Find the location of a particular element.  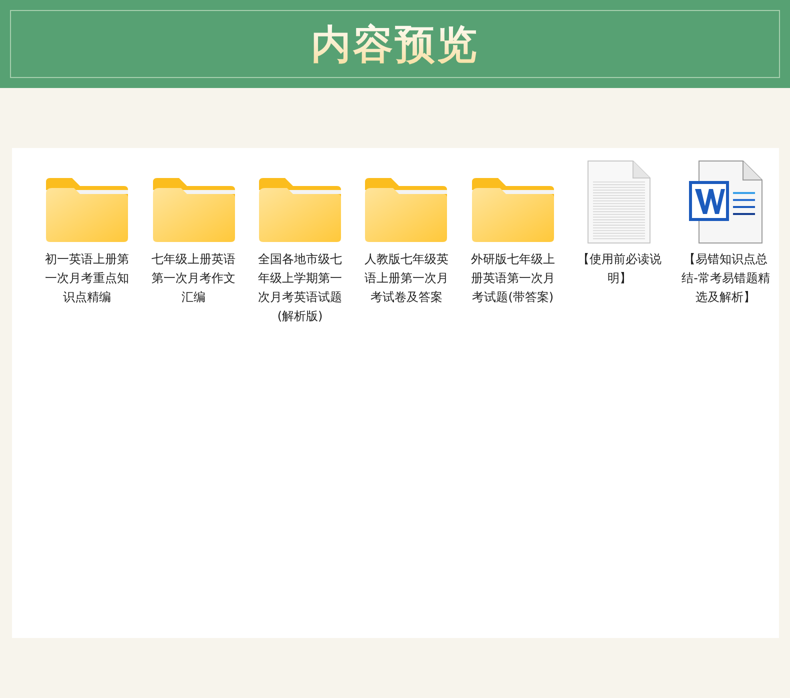

file-name: 【使用前必读说明】 is located at coordinates (619, 269).